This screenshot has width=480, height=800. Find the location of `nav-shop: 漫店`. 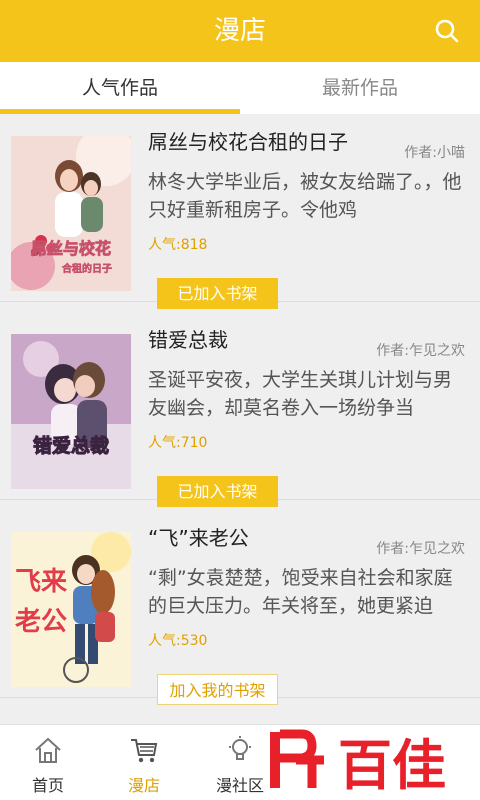

nav-shop: 漫店 is located at coordinates (144, 762).